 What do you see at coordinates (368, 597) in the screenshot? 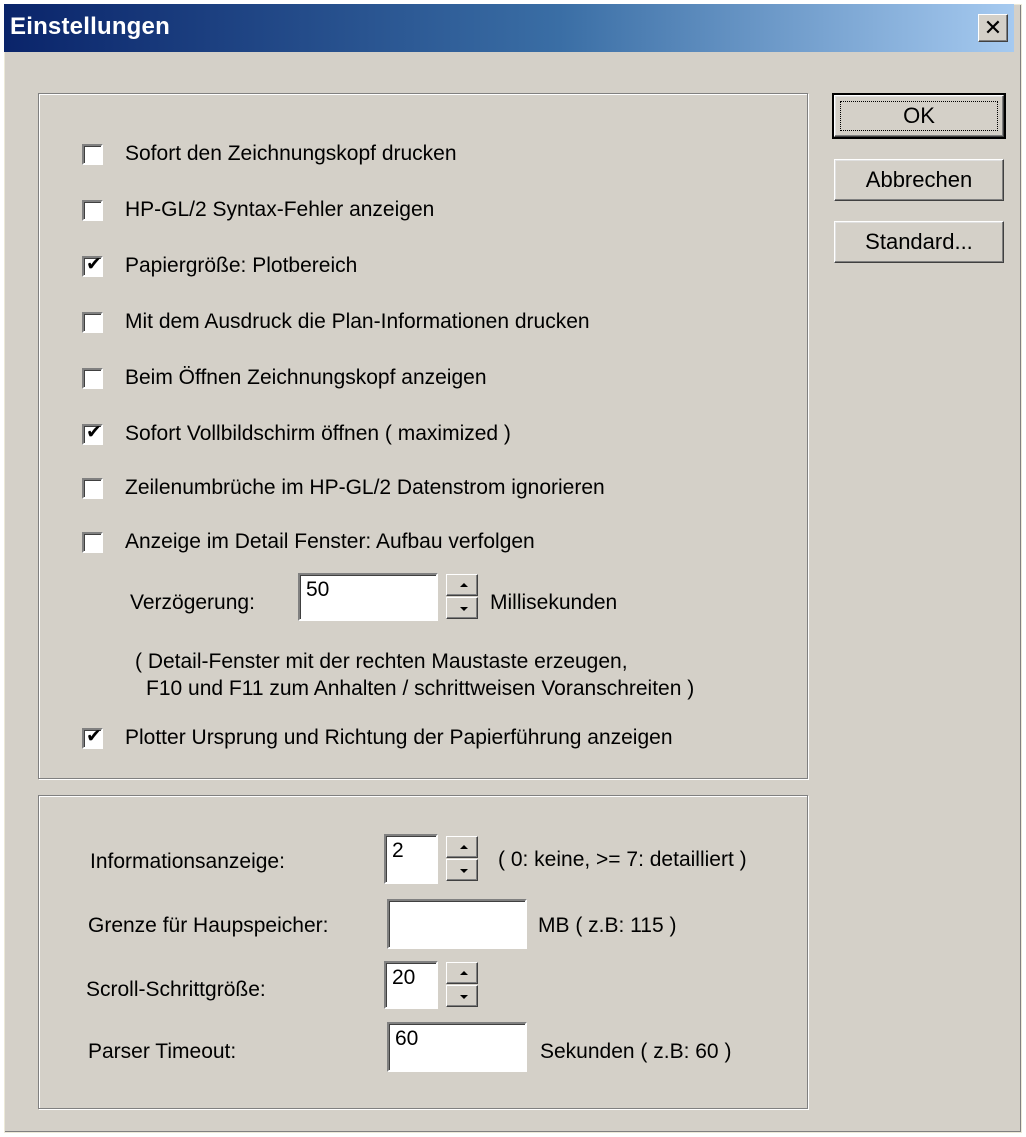
I see `delay-input: 50` at bounding box center [368, 597].